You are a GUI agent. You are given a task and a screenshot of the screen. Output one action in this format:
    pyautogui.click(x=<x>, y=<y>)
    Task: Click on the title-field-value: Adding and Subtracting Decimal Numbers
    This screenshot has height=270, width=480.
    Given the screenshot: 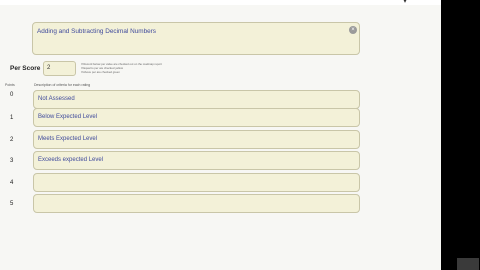 What is the action you would take?
    pyautogui.click(x=96, y=31)
    